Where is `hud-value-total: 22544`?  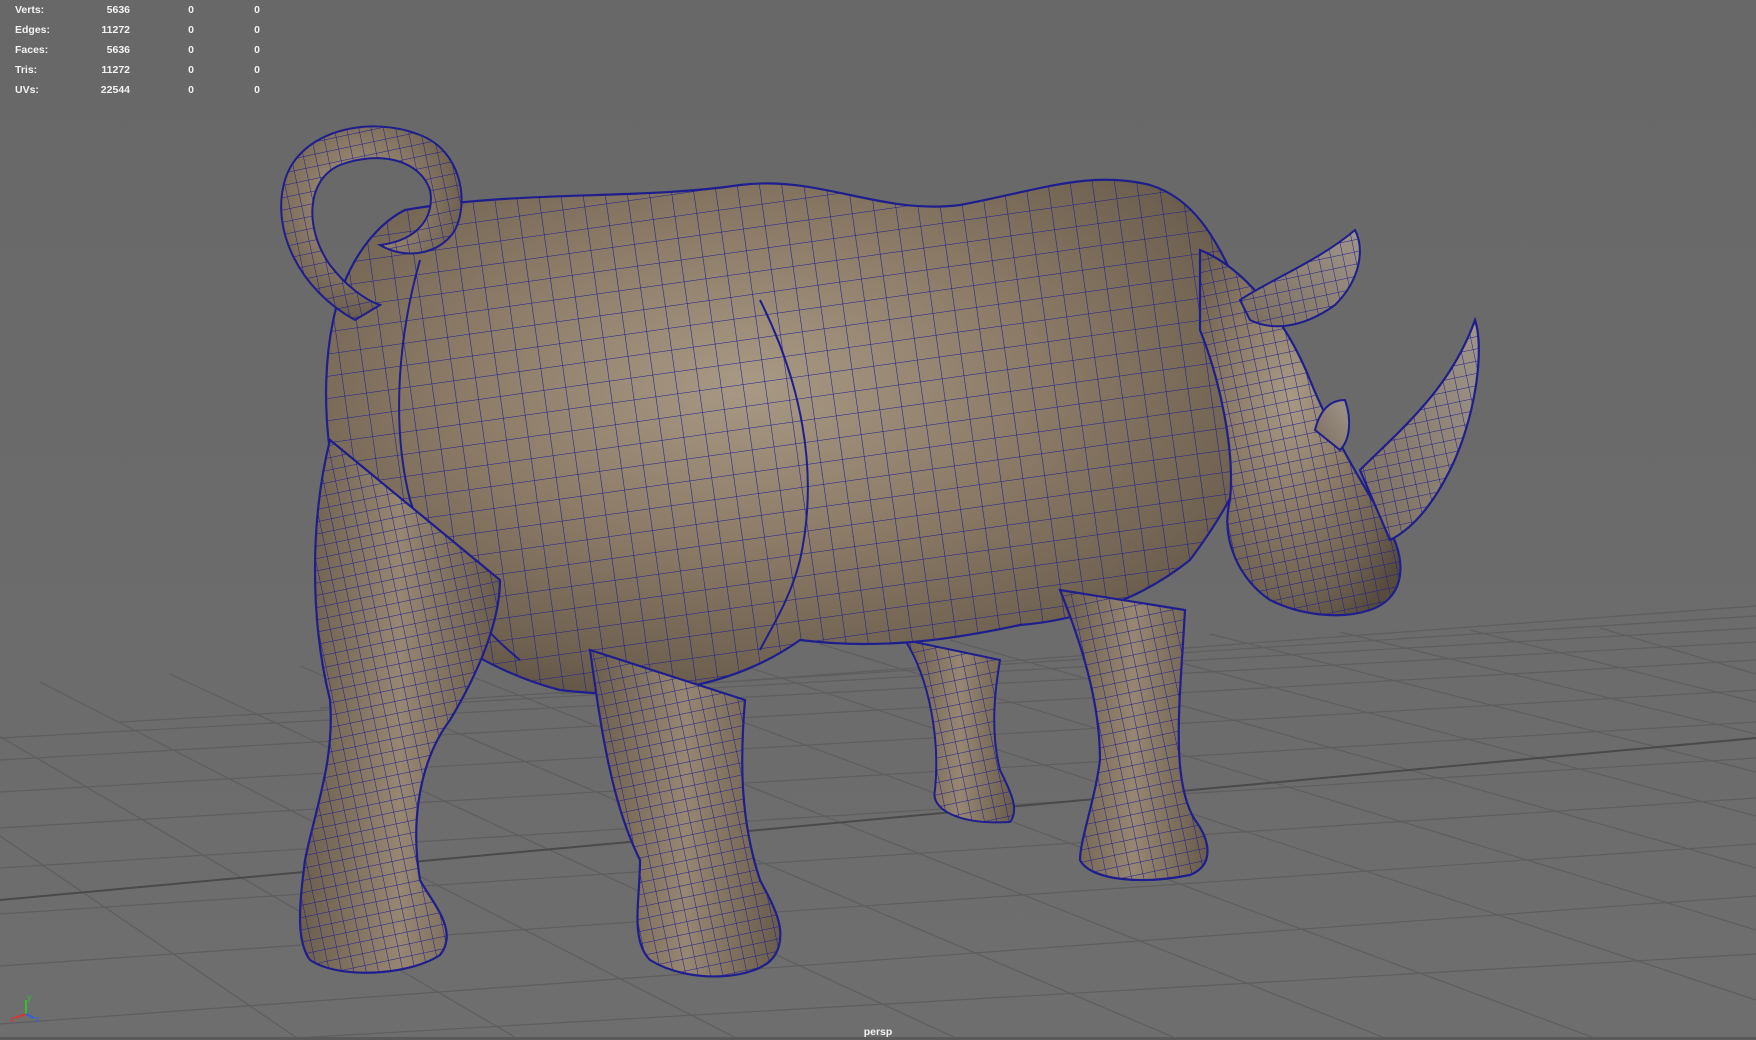 hud-value-total: 22544 is located at coordinates (115, 90).